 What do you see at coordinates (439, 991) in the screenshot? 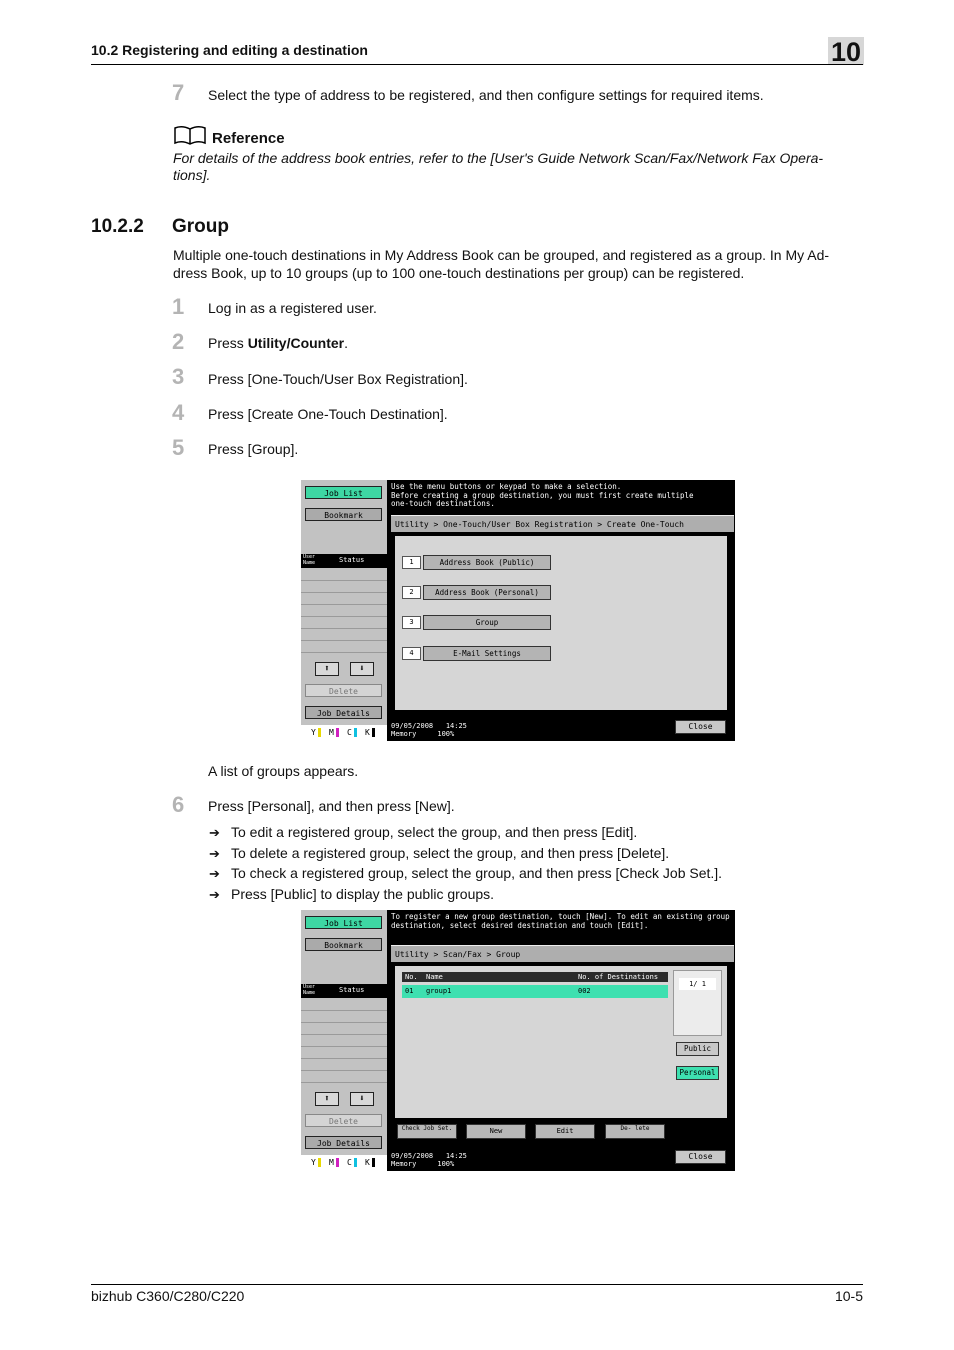
I see `table-cell: group1` at bounding box center [439, 991].